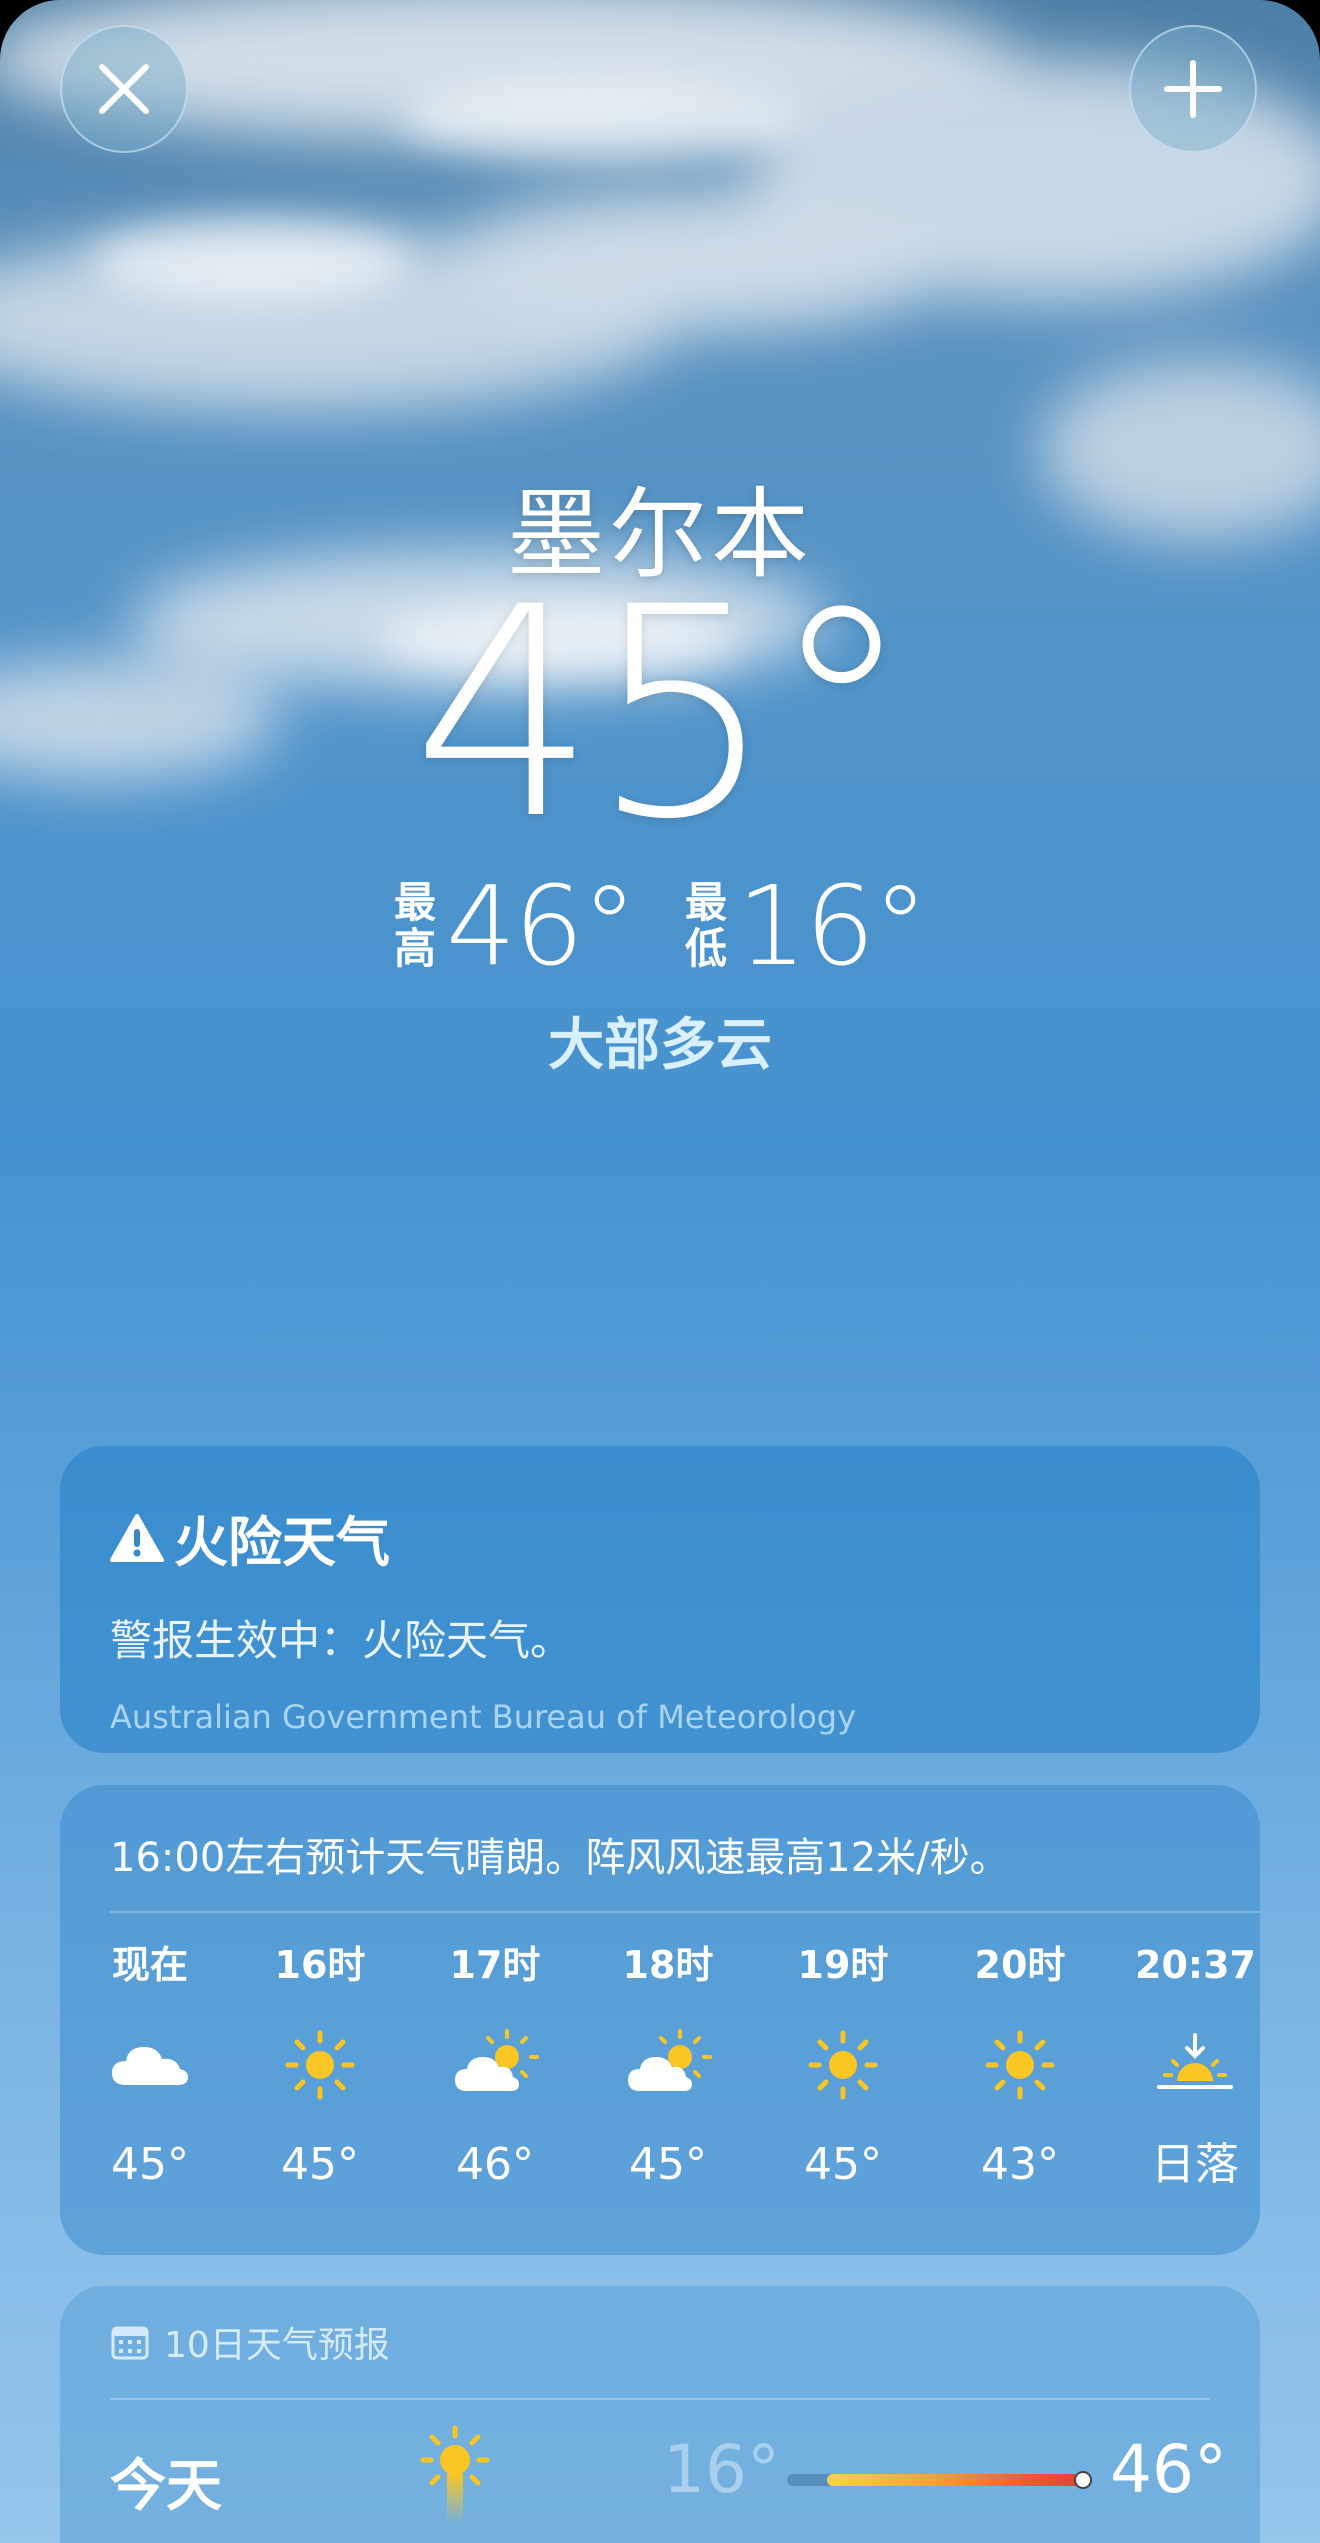 The height and width of the screenshot is (2543, 1320). Describe the element at coordinates (130, 2343) in the screenshot. I see `calendar-icon` at that location.